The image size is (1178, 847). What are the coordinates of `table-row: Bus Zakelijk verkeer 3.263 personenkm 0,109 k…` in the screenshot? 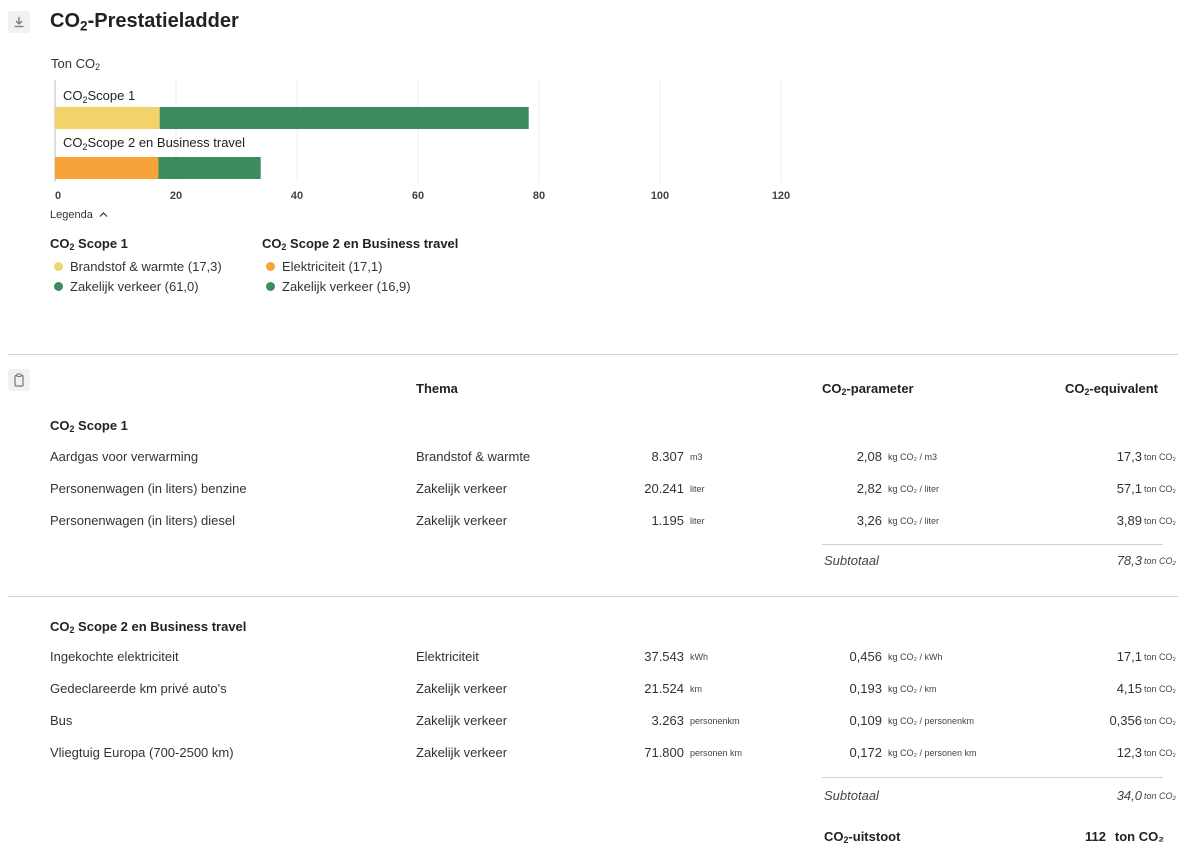 It's located at (589, 723).